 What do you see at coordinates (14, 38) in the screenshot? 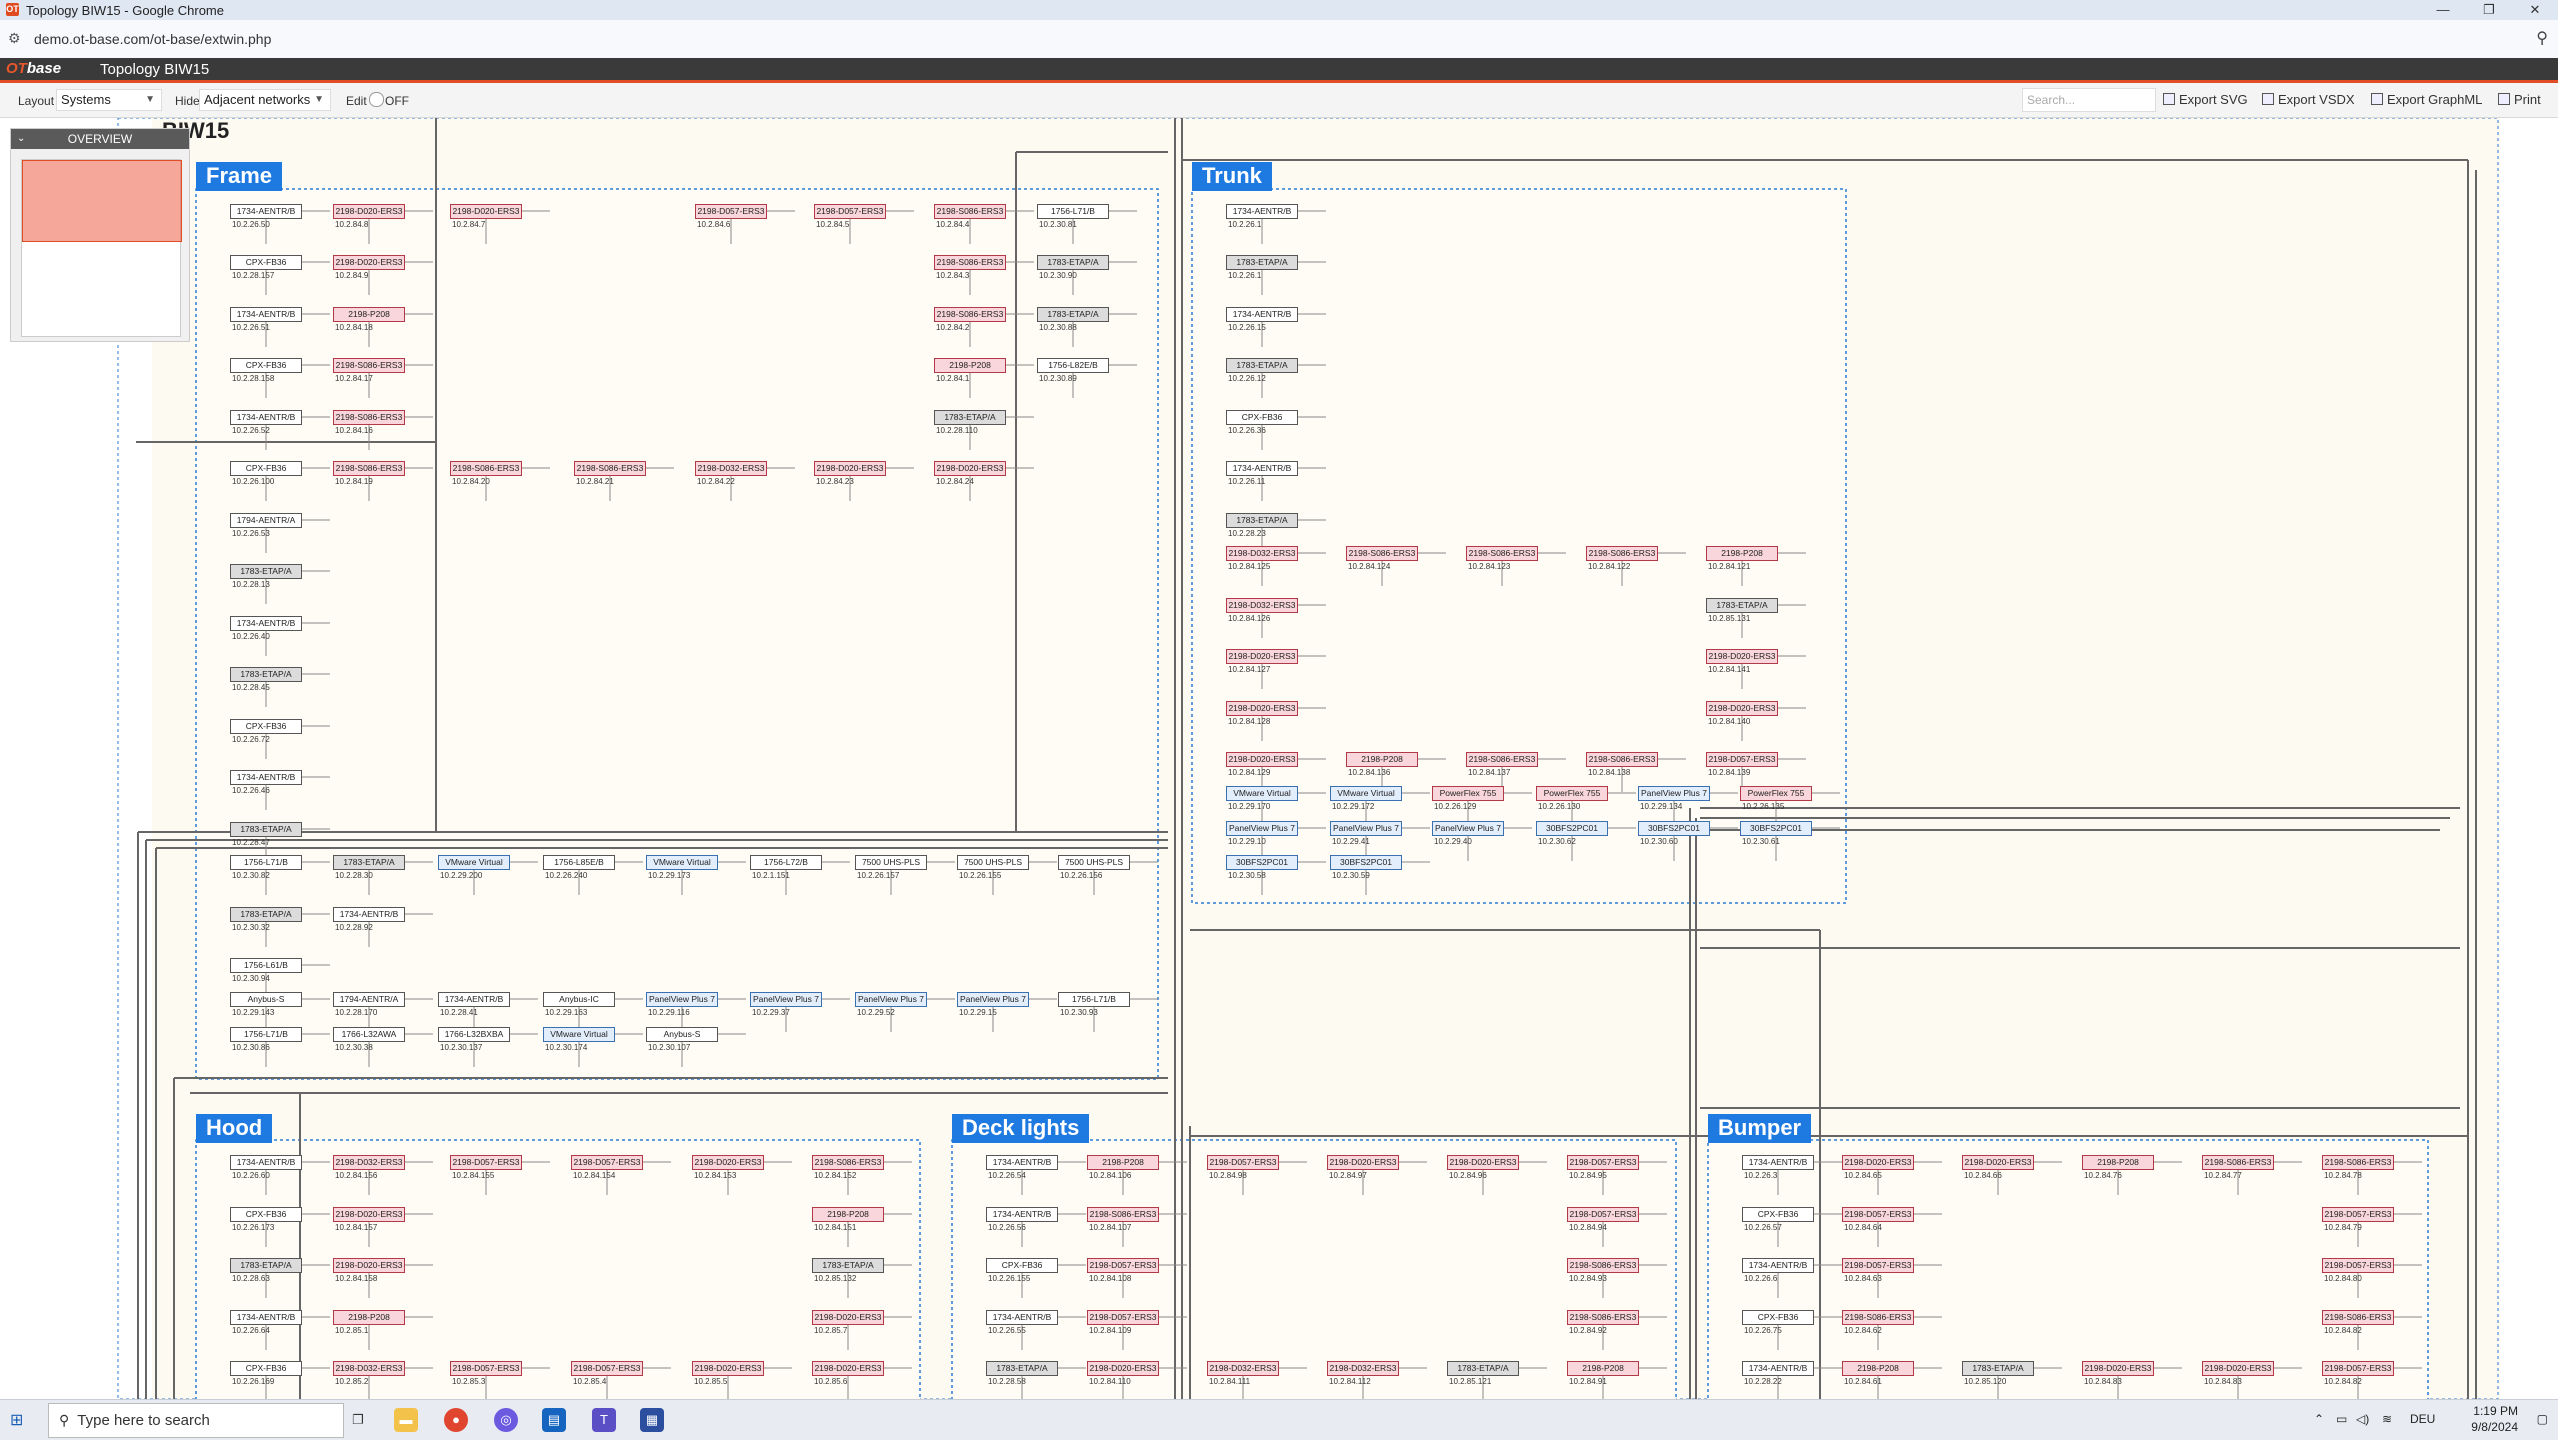
I see `site-info-icon: ⚙` at bounding box center [14, 38].